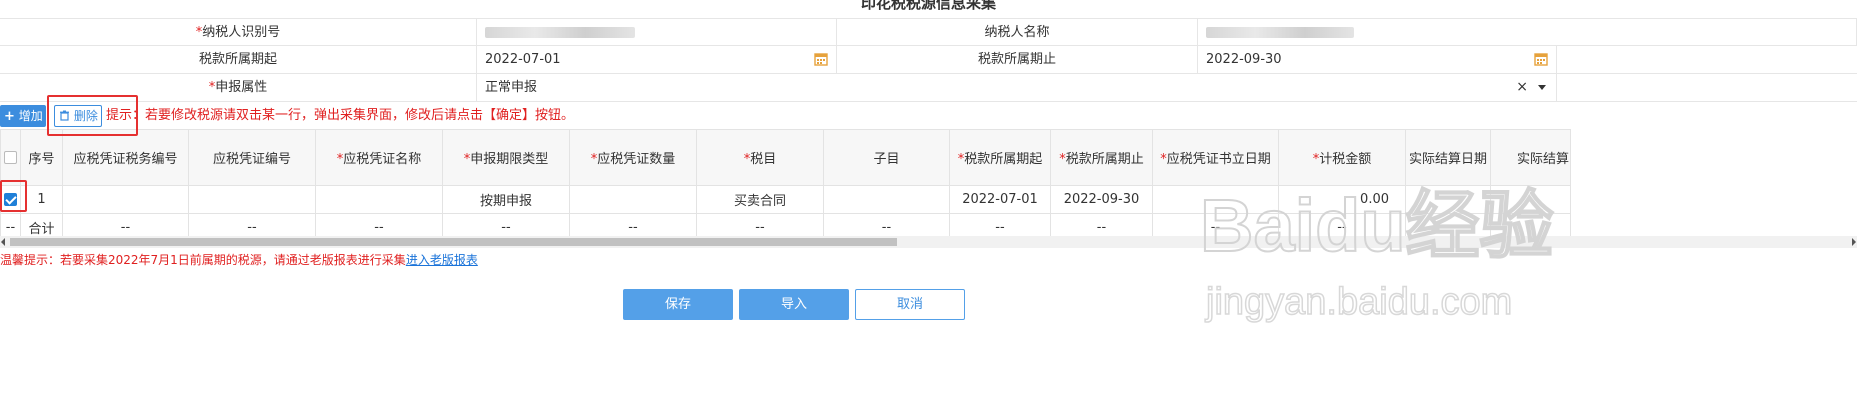 This screenshot has width=1857, height=403. Describe the element at coordinates (760, 157) in the screenshot. I see `column-header: *税目` at that location.